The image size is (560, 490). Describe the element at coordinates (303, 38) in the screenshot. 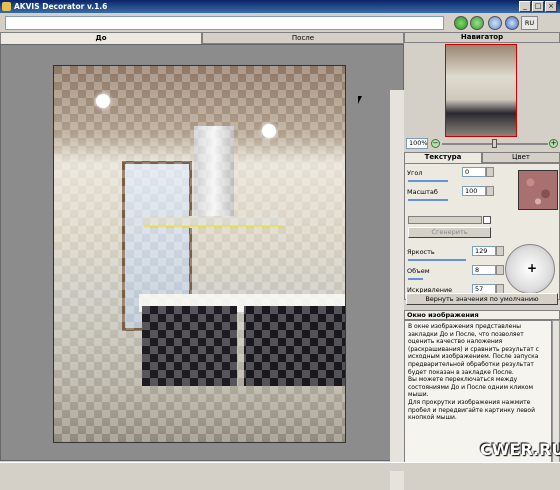

I see `tab-after: После` at that location.